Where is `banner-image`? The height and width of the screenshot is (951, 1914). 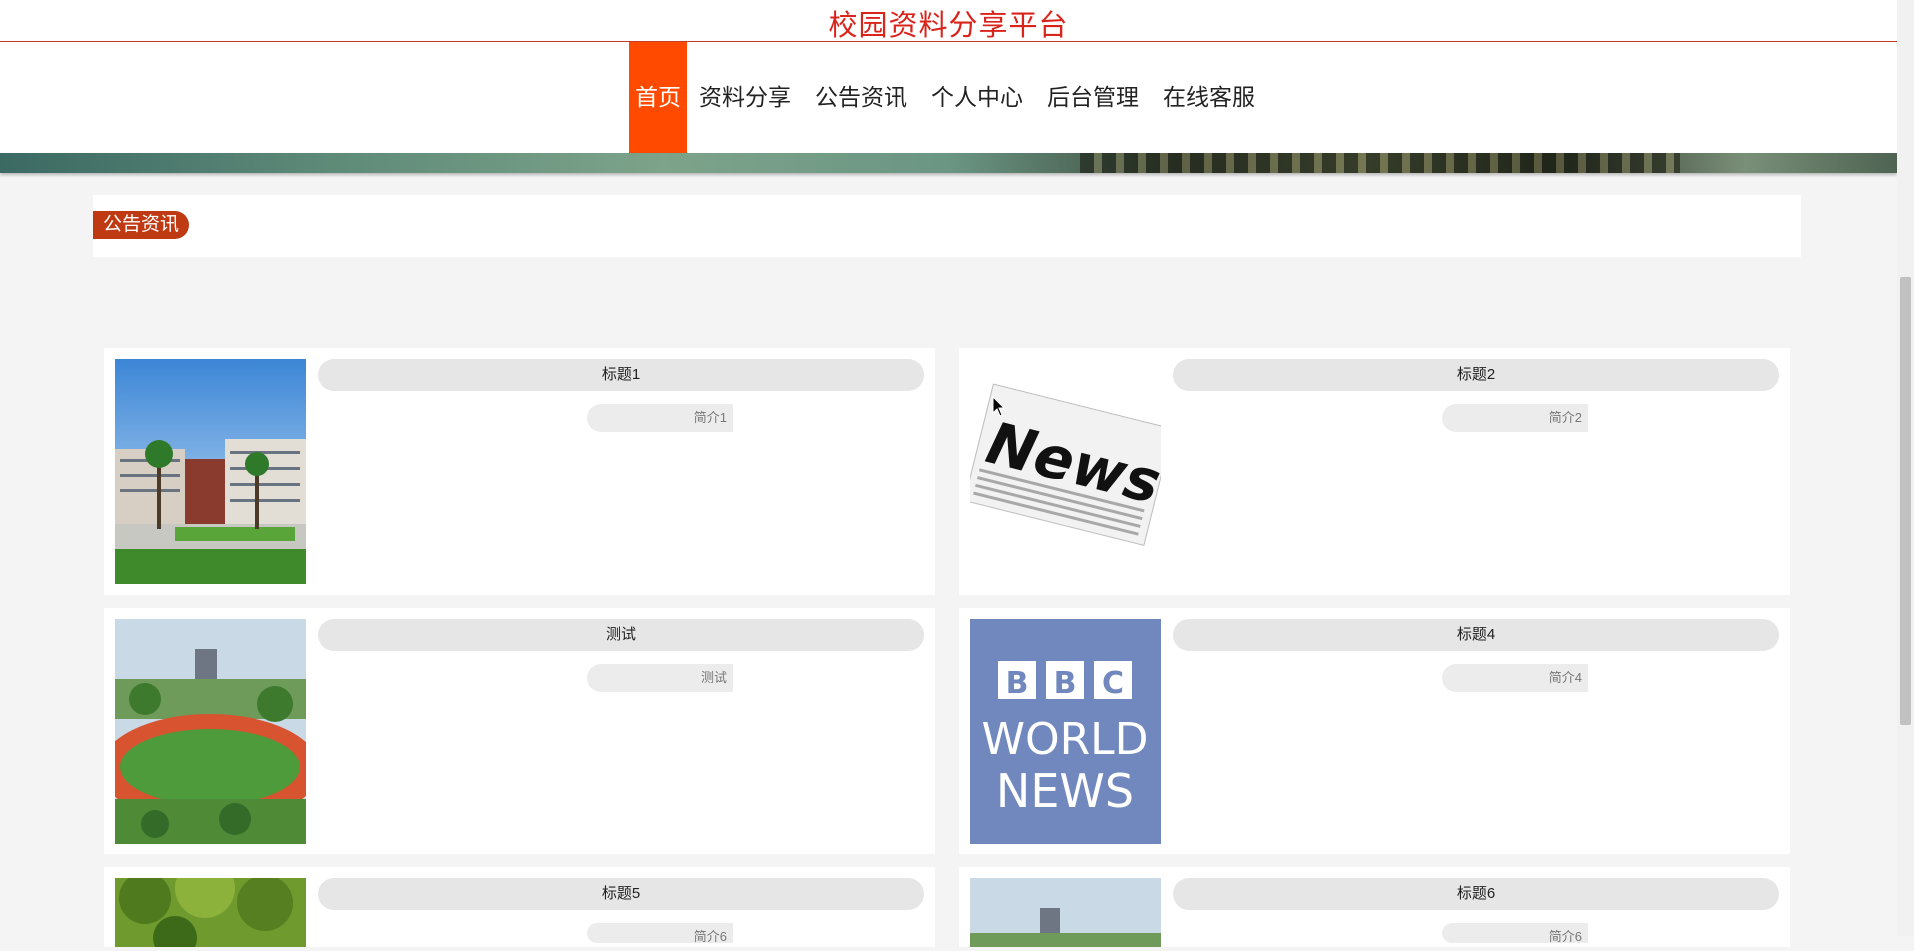
banner-image is located at coordinates (948, 163).